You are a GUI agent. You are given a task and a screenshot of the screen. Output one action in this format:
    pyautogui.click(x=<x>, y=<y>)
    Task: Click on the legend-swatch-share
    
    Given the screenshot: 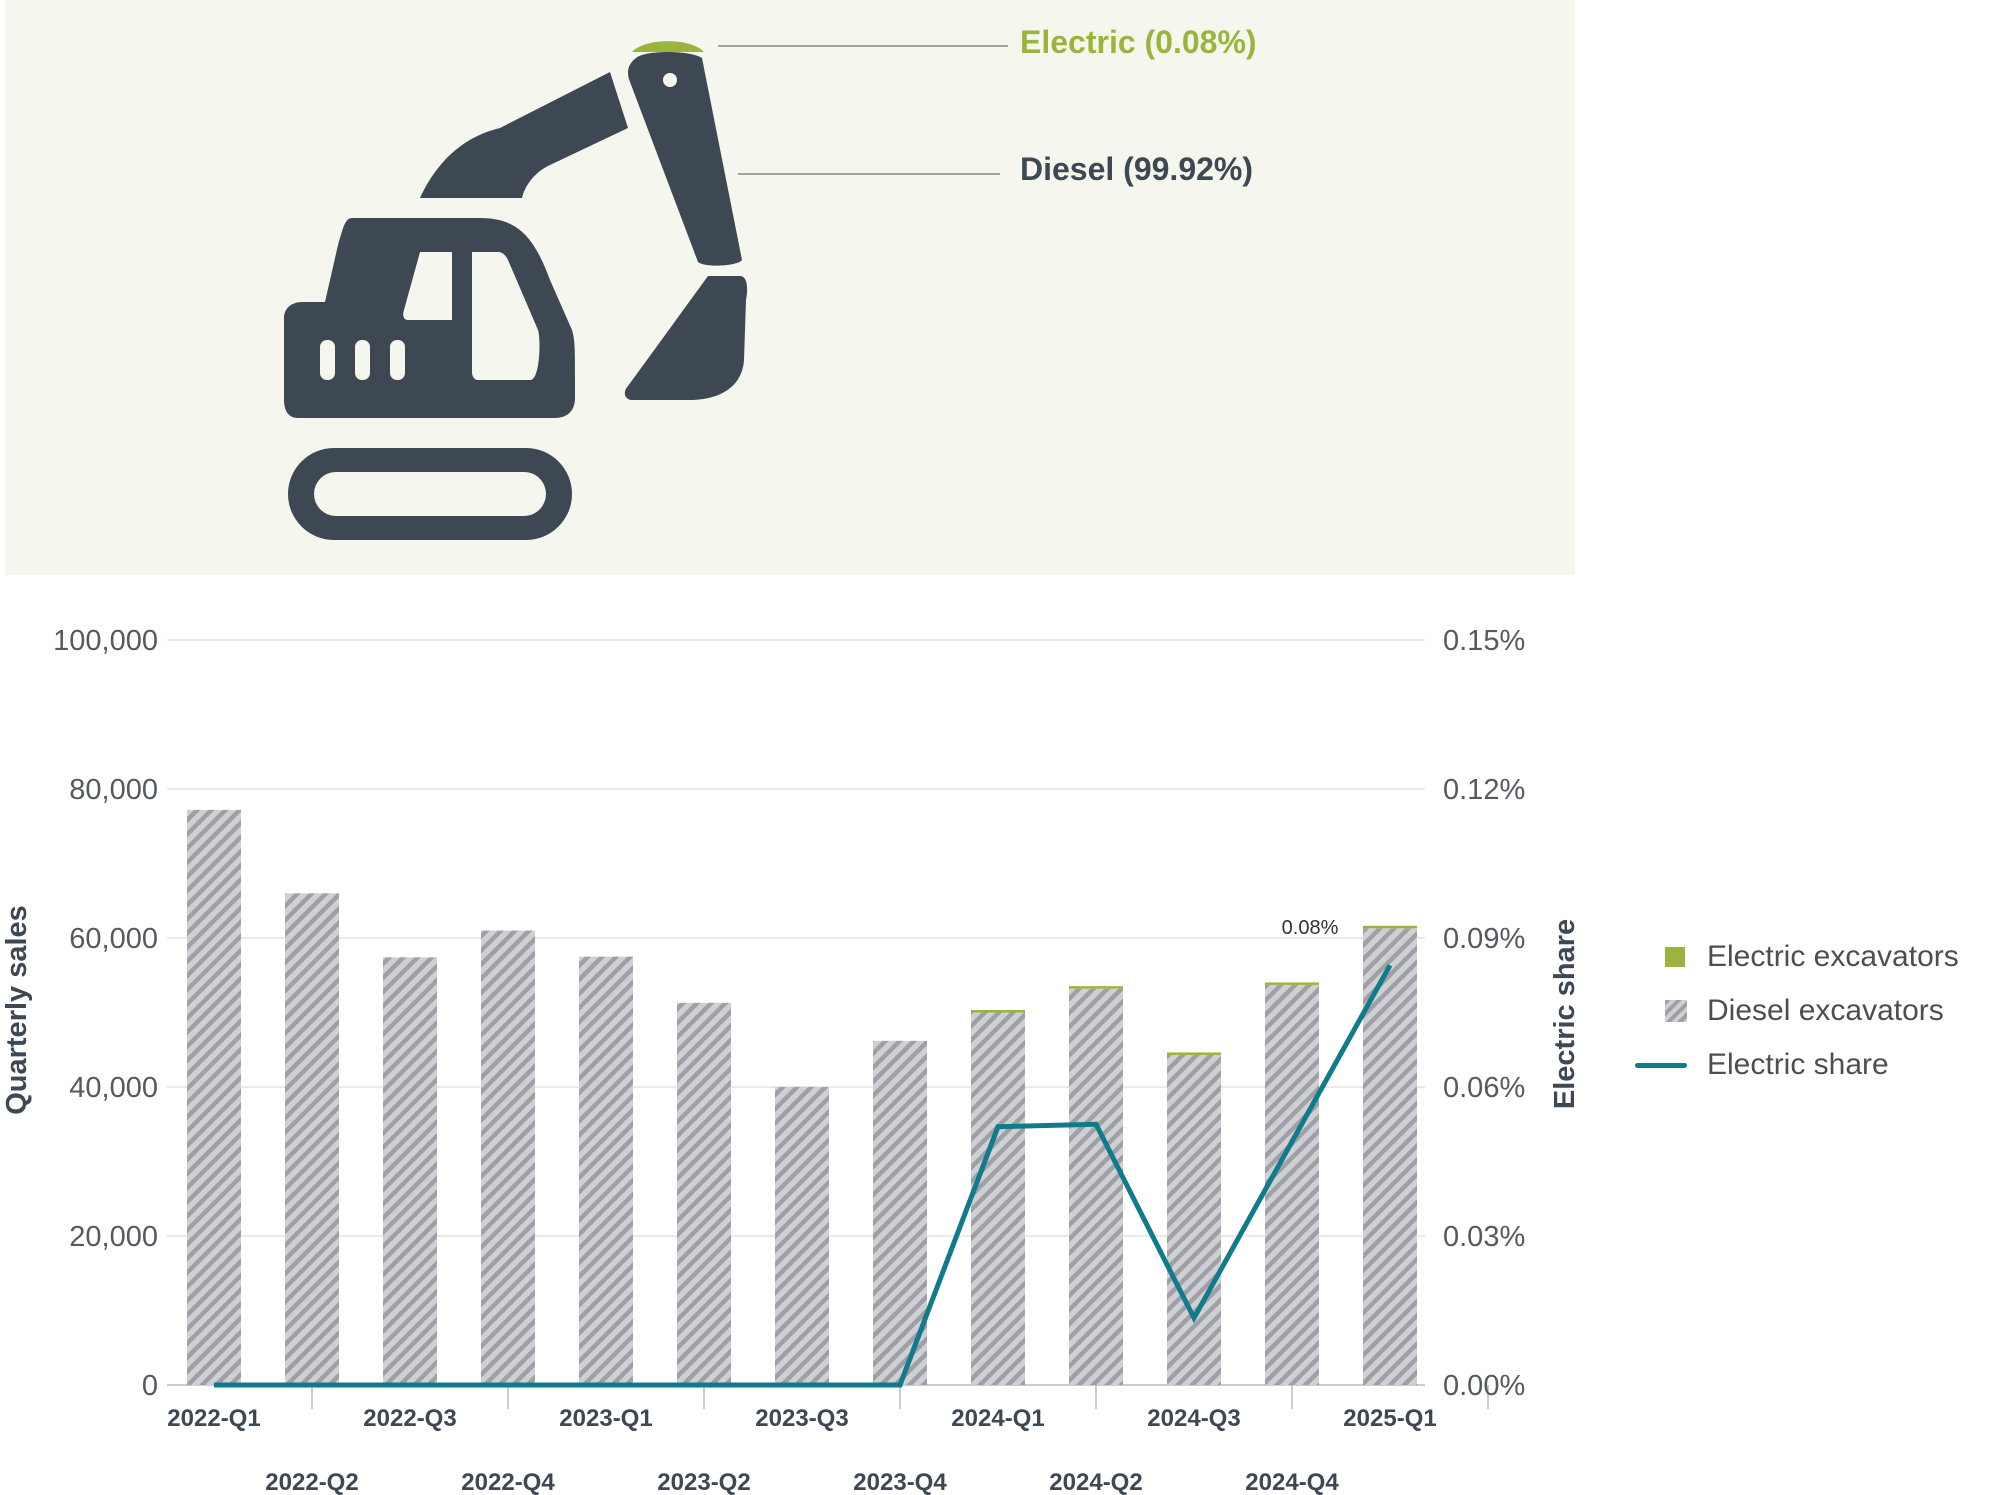 What is the action you would take?
    pyautogui.click(x=1661, y=1065)
    